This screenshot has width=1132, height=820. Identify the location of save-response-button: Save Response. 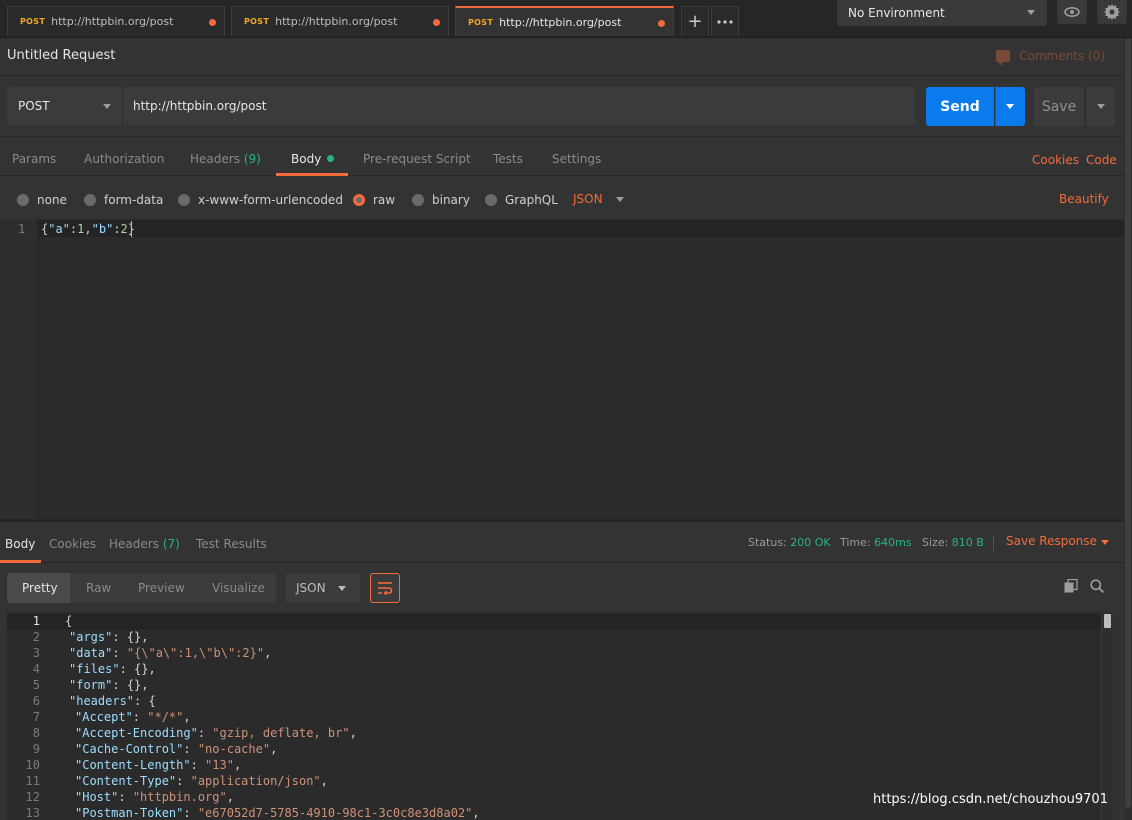
(1051, 541).